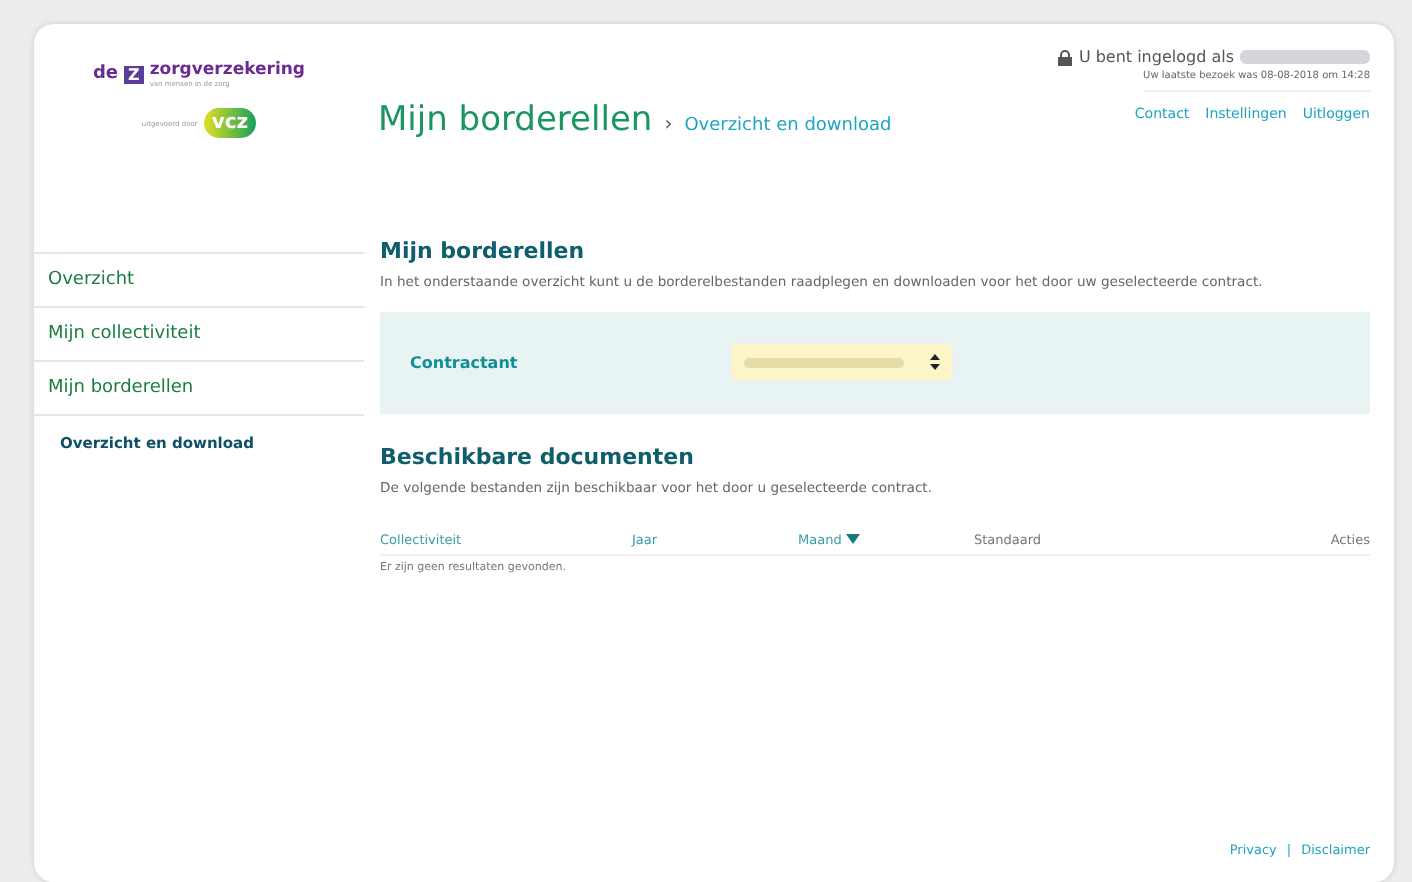 This screenshot has height=882, width=1412. I want to click on lock-icon, so click(1065, 57).